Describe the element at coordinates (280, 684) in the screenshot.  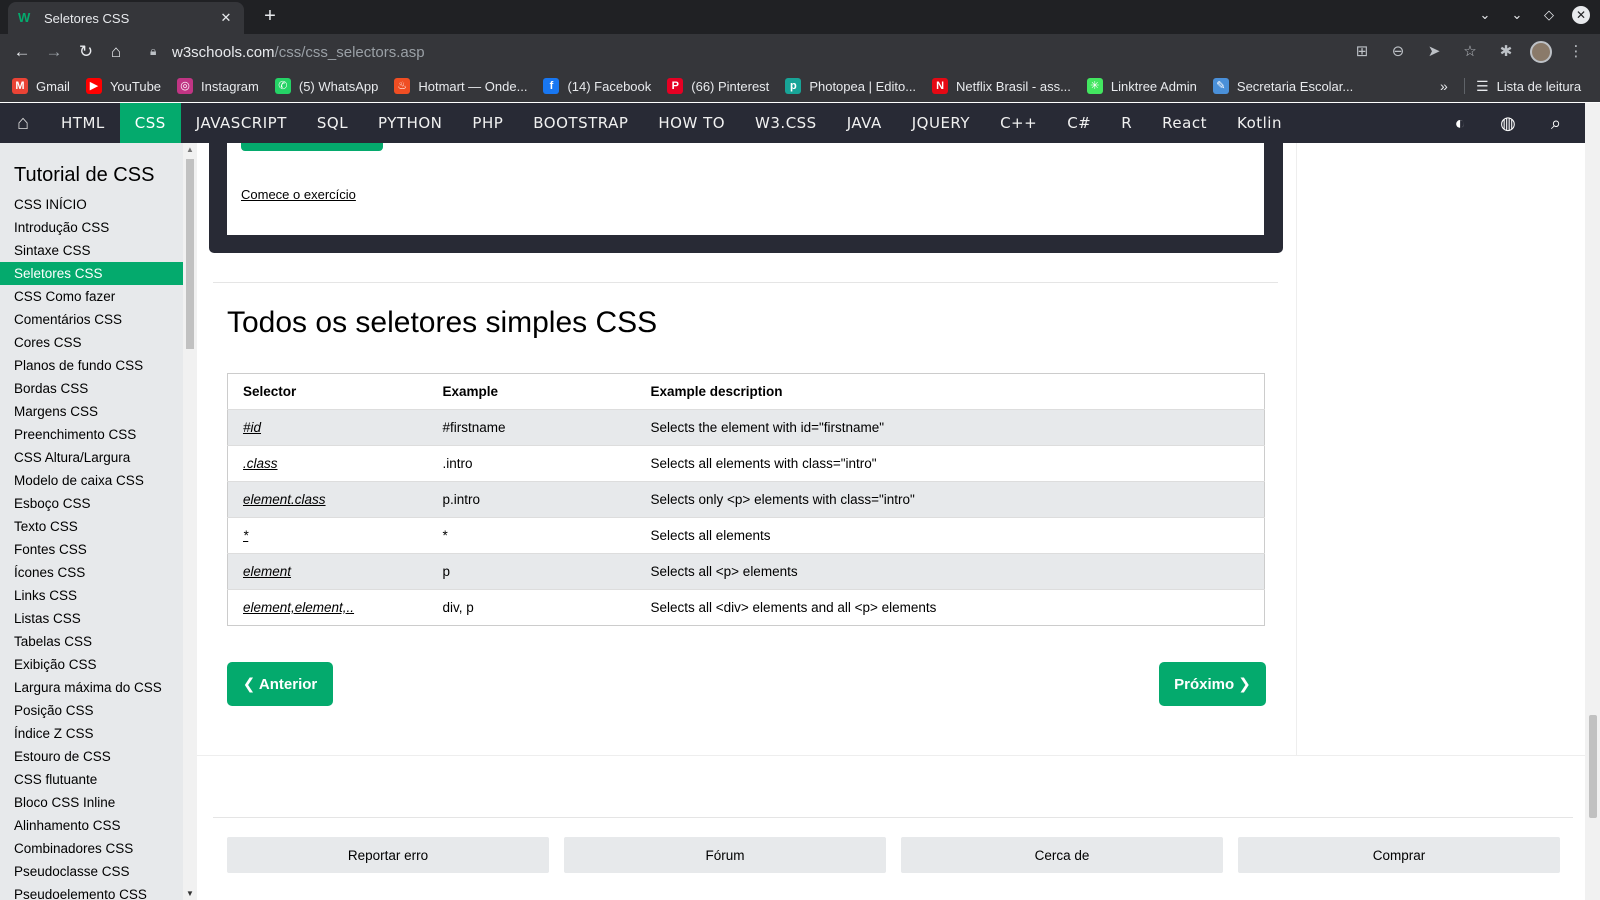
I see `previous-button: ❮ Anterior` at that location.